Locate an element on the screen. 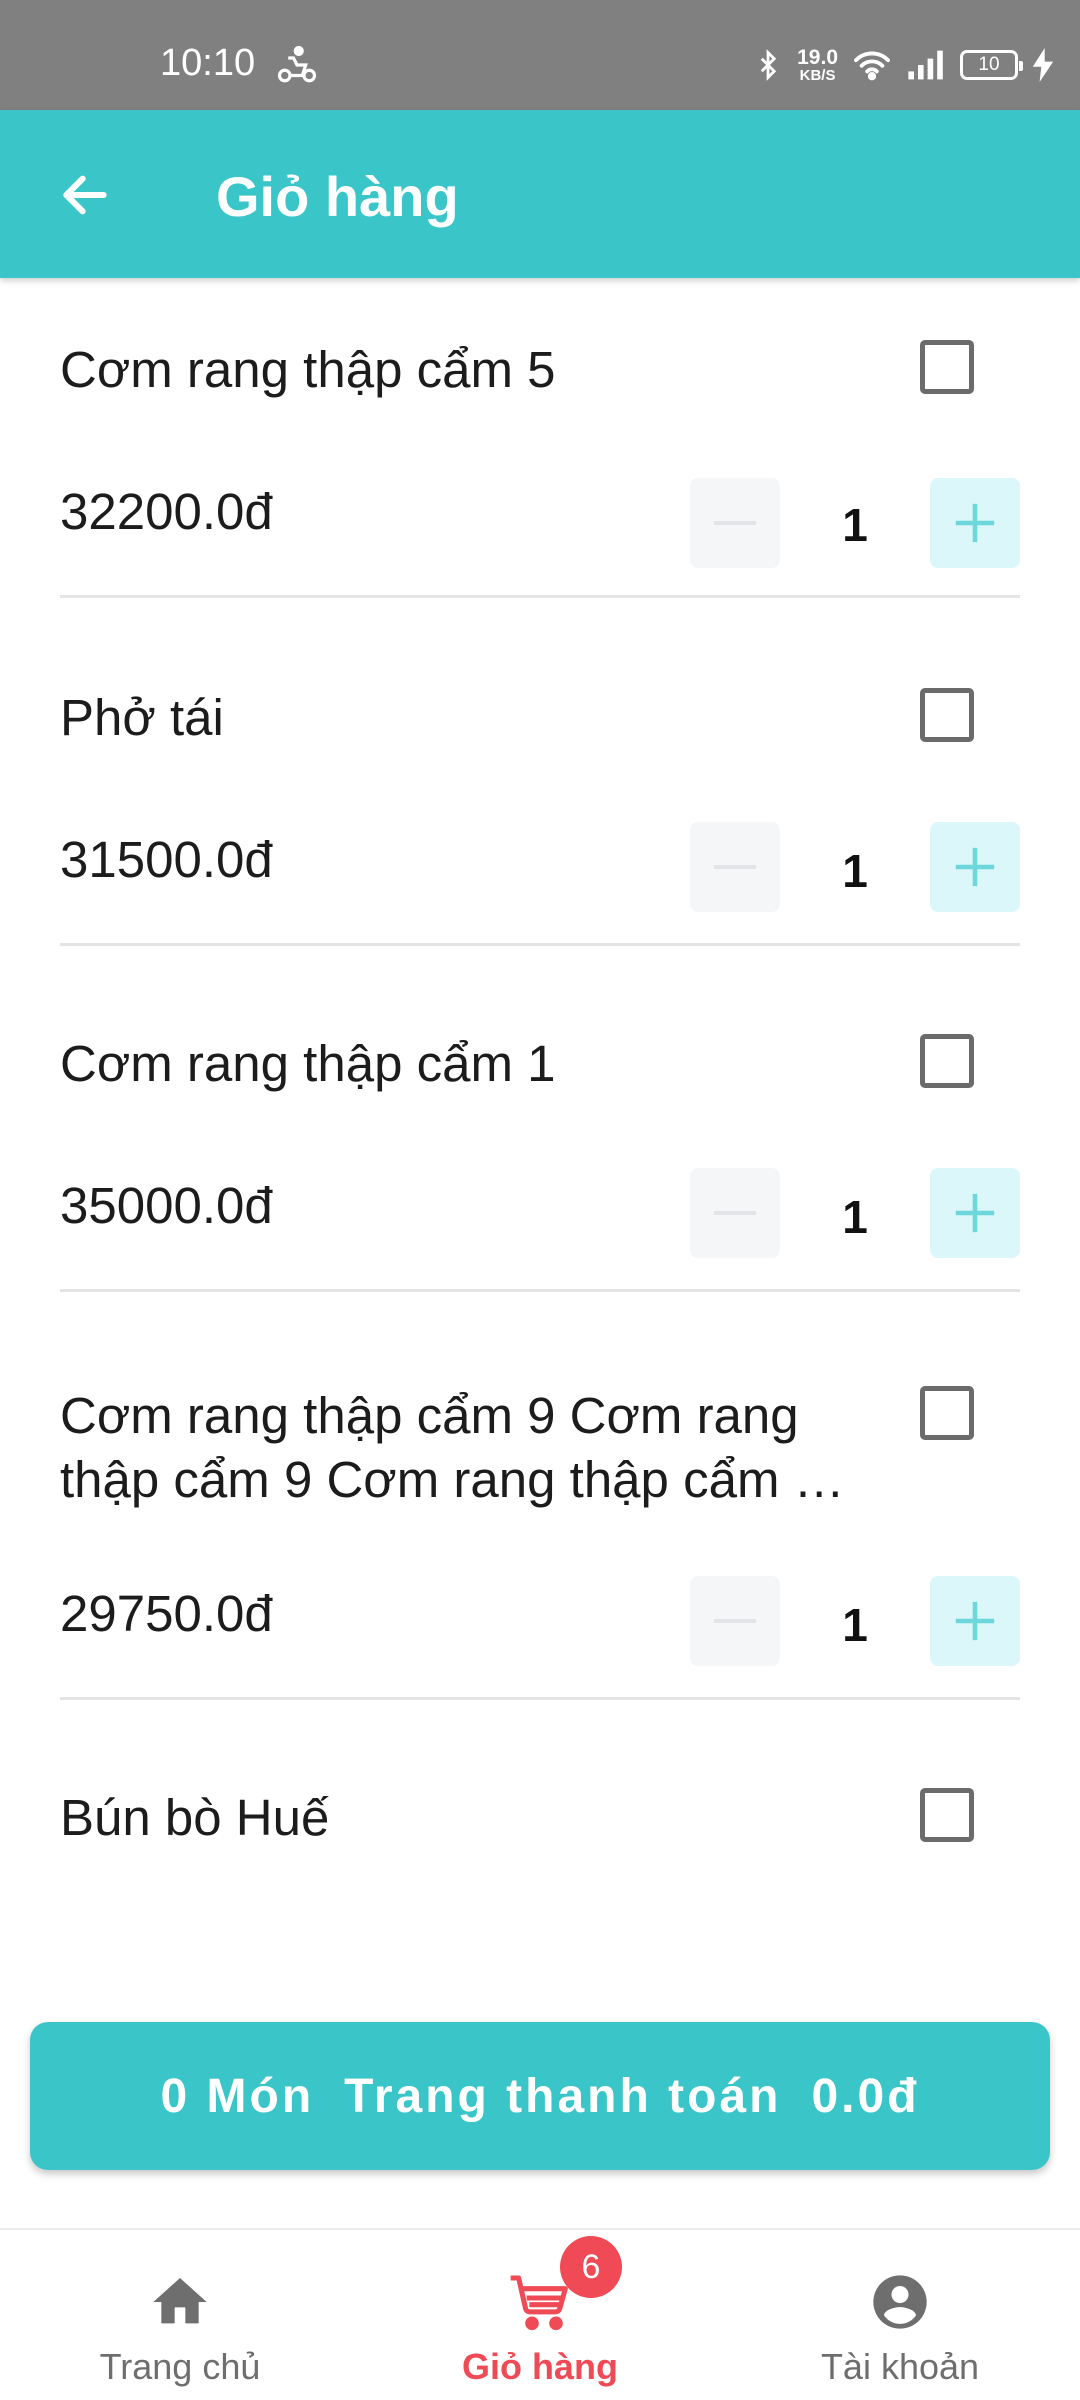 Image resolution: width=1080 pixels, height=2400 pixels. nav-label: Giỏ hàng is located at coordinates (540, 2366).